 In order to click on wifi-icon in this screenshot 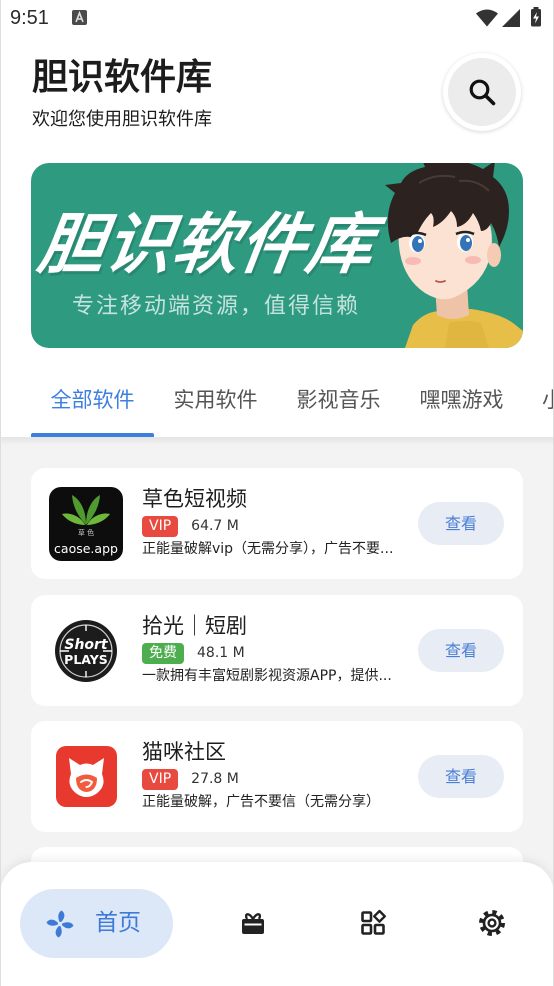, I will do `click(487, 18)`.